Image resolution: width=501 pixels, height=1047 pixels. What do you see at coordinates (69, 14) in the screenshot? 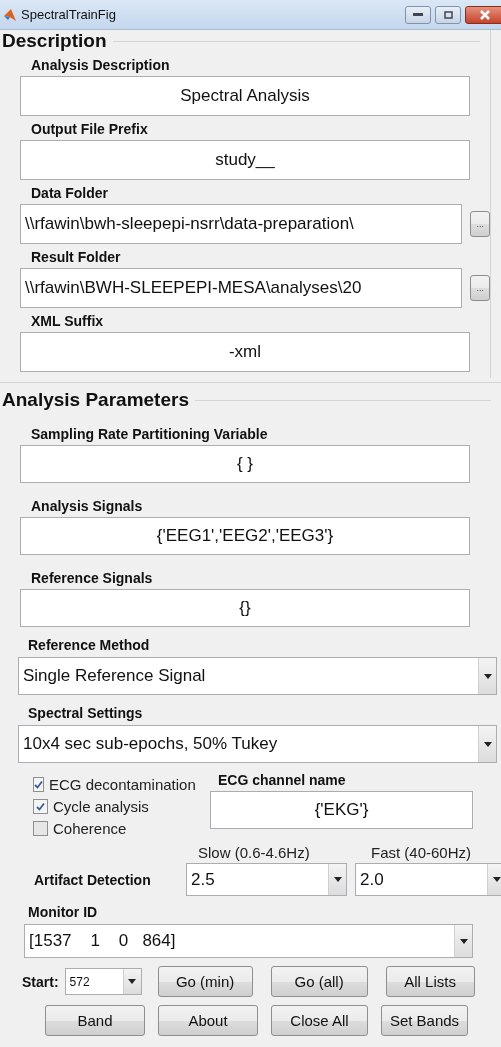
I see `window-title: SpectralTrainFig` at bounding box center [69, 14].